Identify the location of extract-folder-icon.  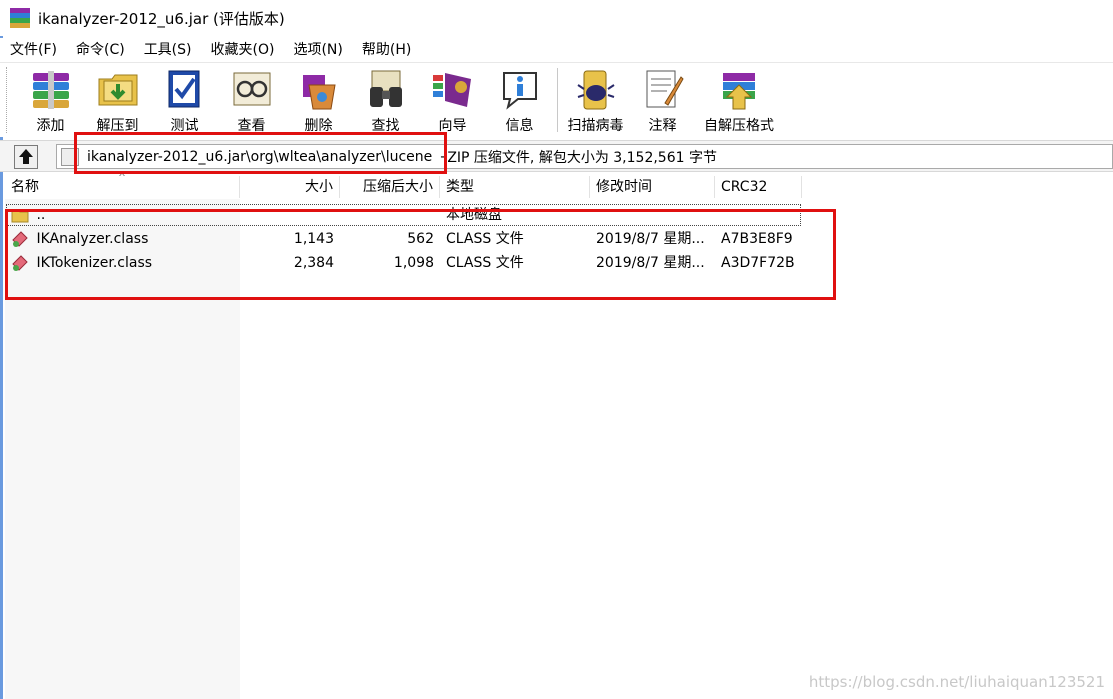
(117, 90).